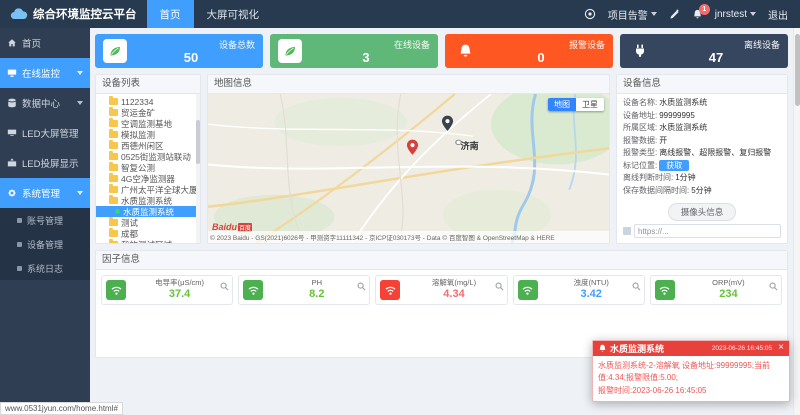  I want to click on close-icon: ×, so click(781, 348).